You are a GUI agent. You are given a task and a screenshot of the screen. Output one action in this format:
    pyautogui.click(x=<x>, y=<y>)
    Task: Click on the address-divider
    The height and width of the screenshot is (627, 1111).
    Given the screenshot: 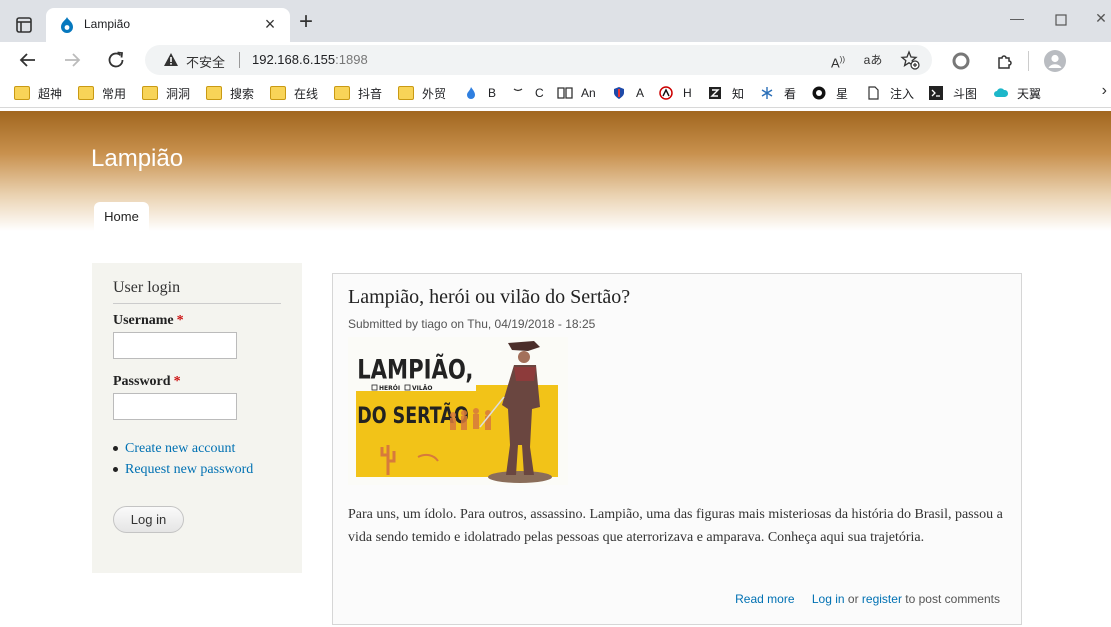 What is the action you would take?
    pyautogui.click(x=239, y=60)
    